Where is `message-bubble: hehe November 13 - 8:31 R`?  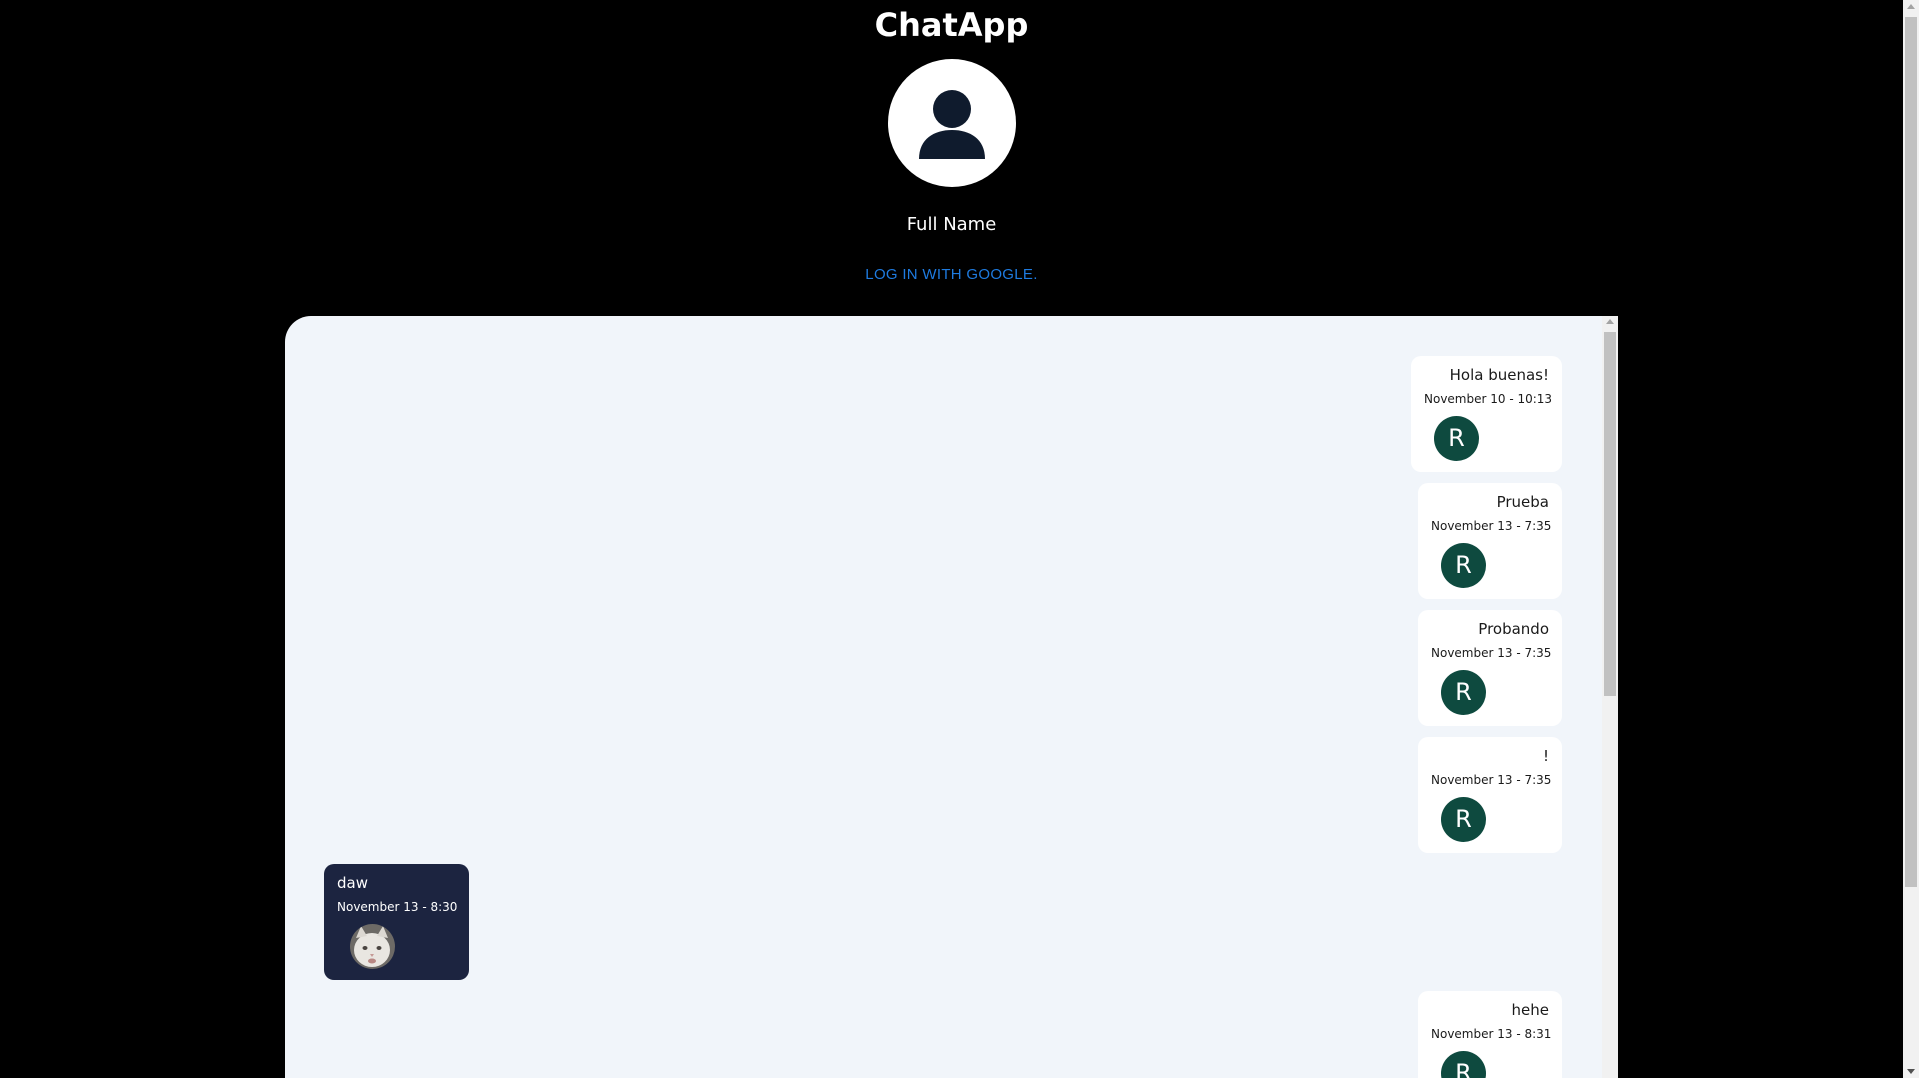
message-bubble: hehe November 13 - 8:31 R is located at coordinates (1490, 1034).